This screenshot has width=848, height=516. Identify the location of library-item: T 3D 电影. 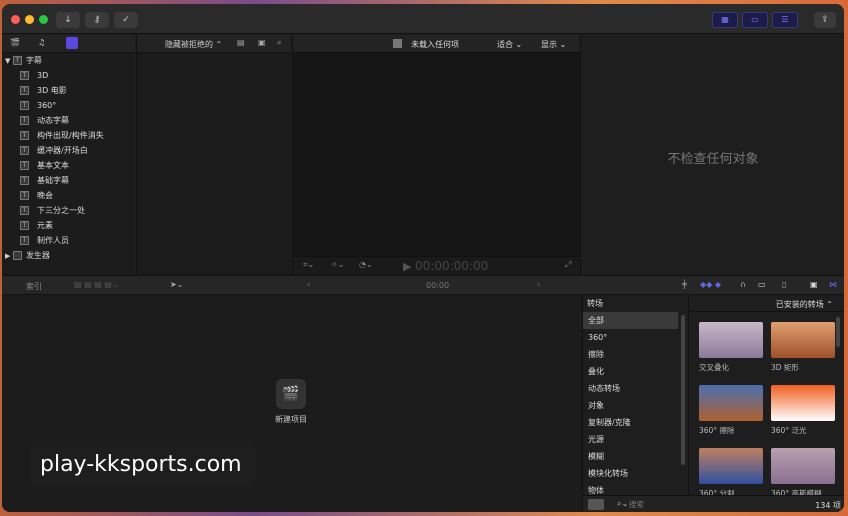
(68, 90).